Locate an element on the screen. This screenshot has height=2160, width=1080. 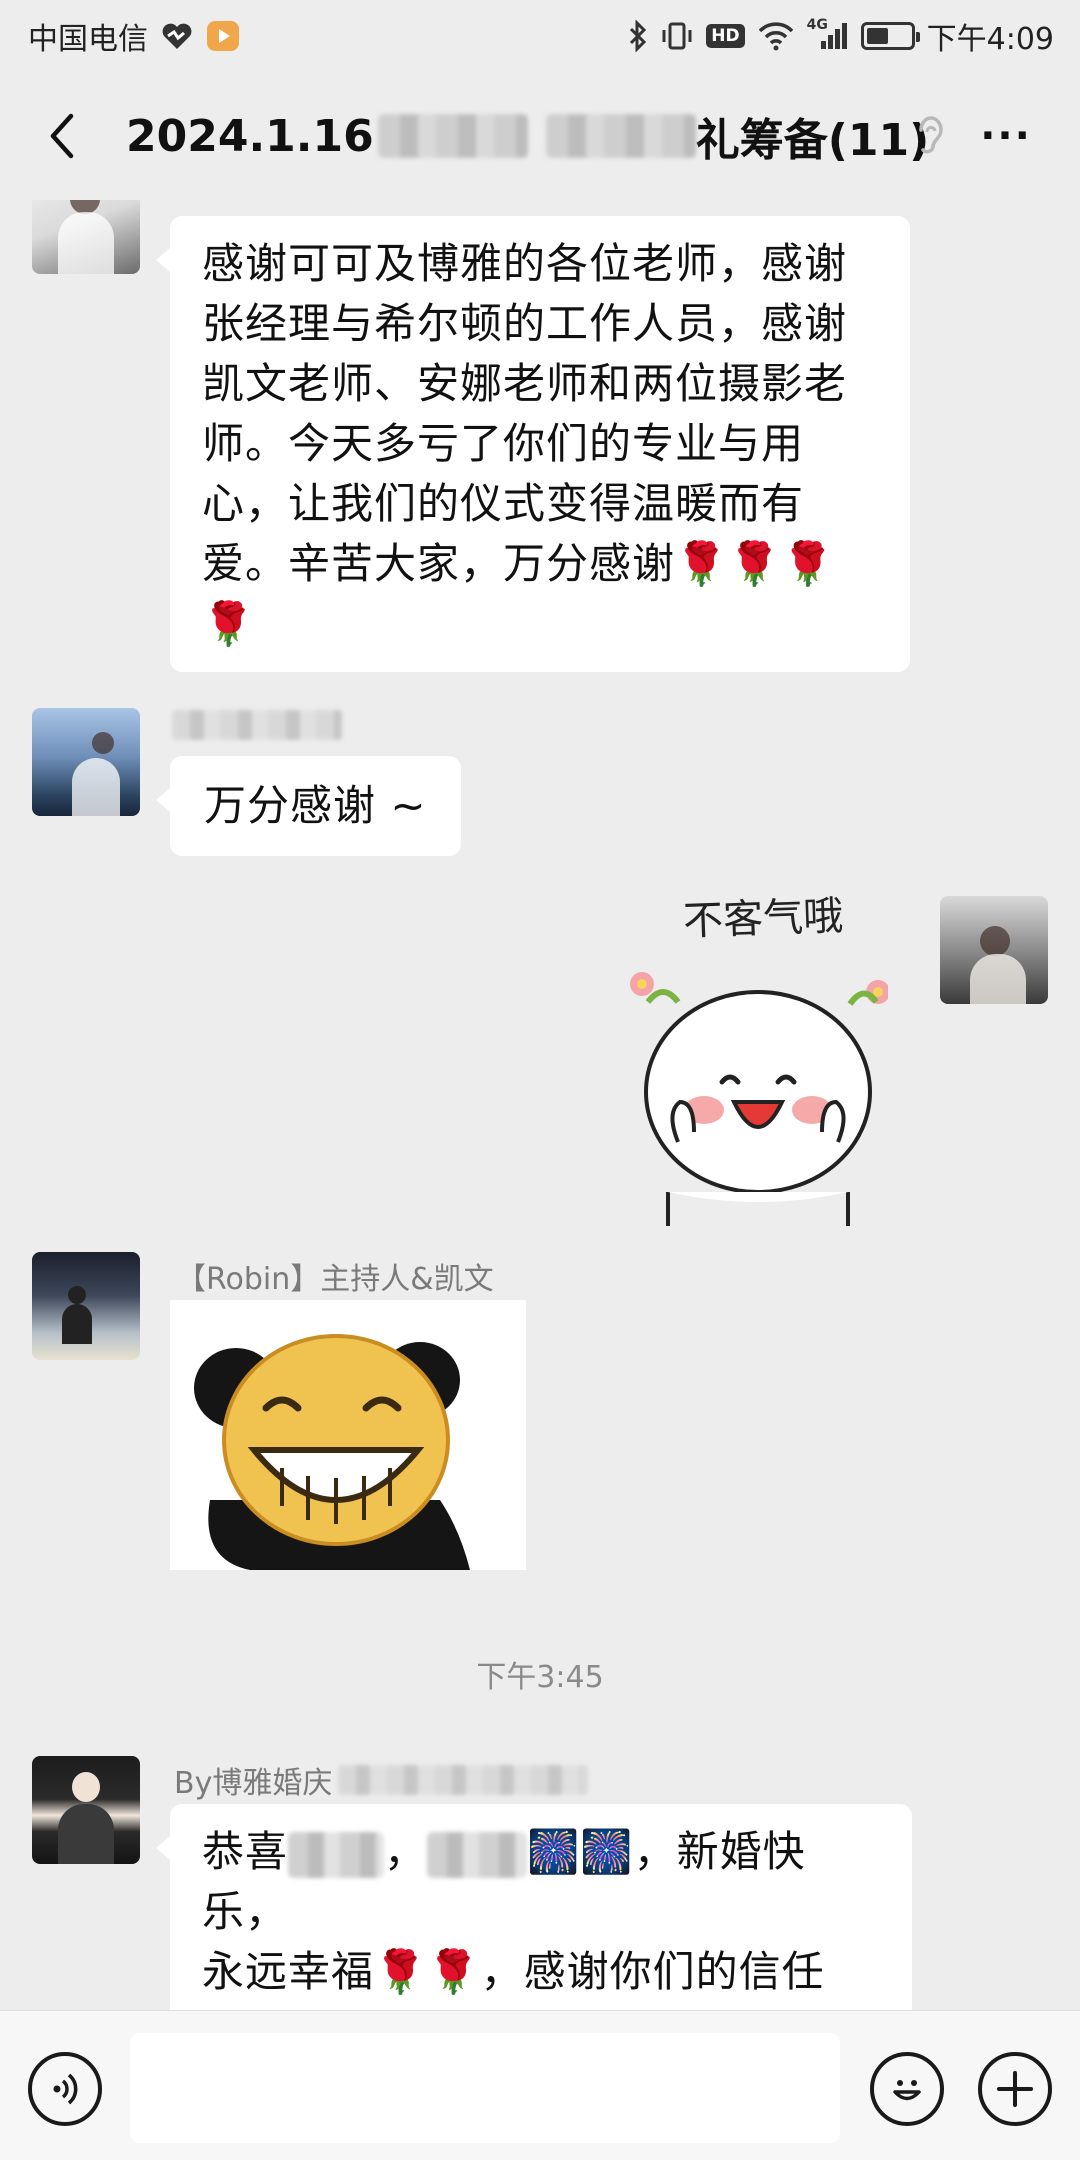
message-fragment: 恭喜 is located at coordinates (245, 1851).